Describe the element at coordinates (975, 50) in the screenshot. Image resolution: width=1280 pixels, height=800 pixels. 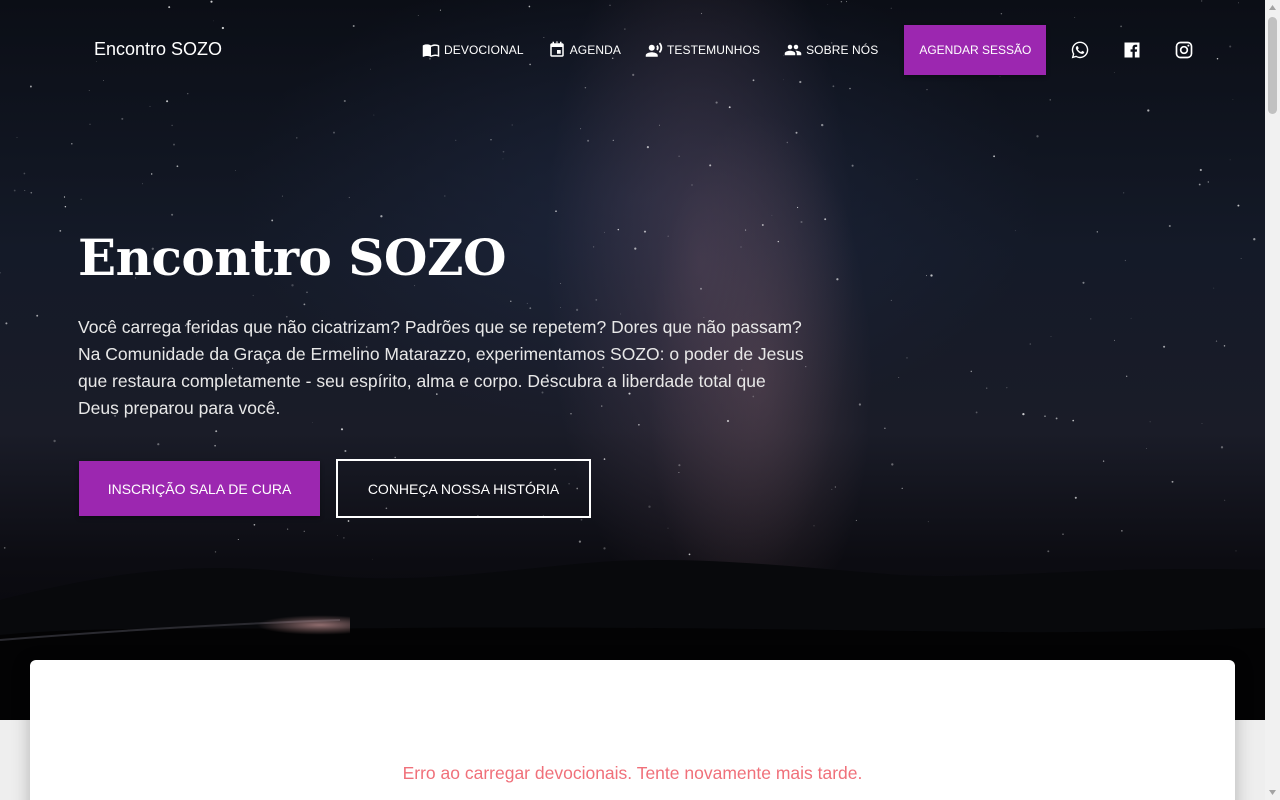
I see `schedule-session-button: AGENDAR SESSÃO` at that location.